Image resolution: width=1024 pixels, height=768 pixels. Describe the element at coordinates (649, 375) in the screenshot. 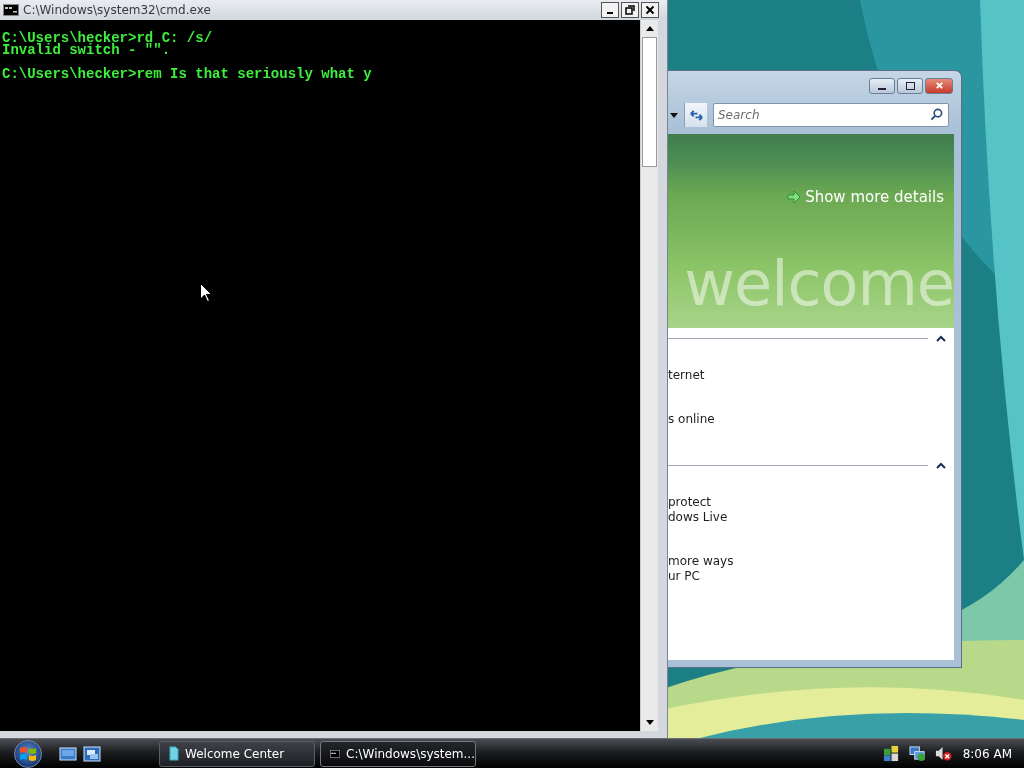

I see `scrollbar` at that location.